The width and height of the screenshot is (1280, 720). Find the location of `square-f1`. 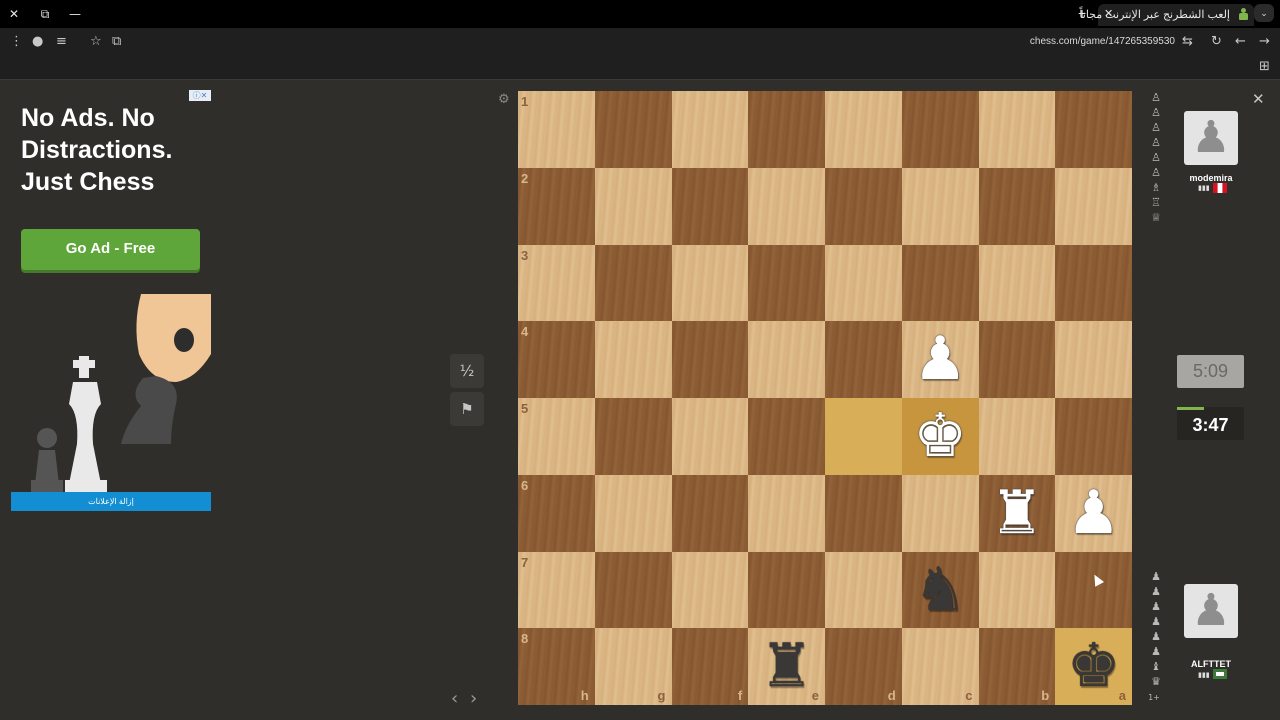

square-f1 is located at coordinates (710, 129).